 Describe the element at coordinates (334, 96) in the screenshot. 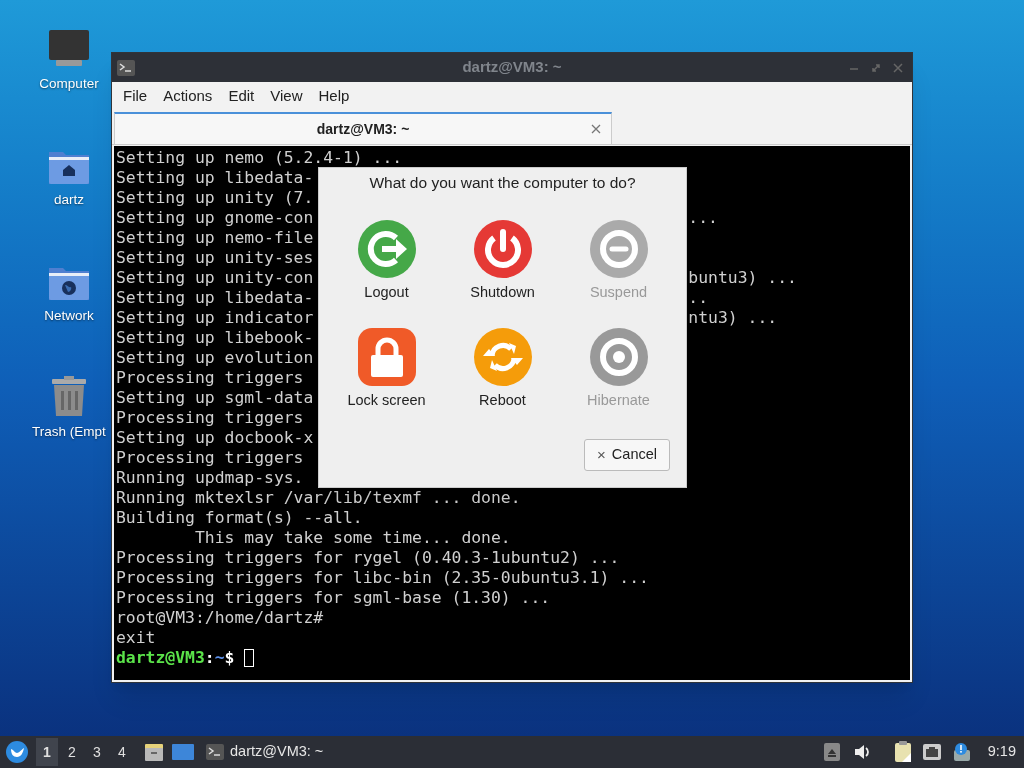

I see `menu-item: Help` at that location.